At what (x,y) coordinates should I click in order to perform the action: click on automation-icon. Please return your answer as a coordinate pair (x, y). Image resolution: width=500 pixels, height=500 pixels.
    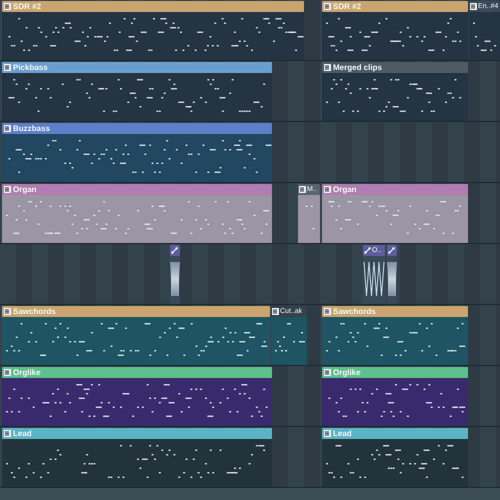
    Looking at the image, I should click on (367, 250).